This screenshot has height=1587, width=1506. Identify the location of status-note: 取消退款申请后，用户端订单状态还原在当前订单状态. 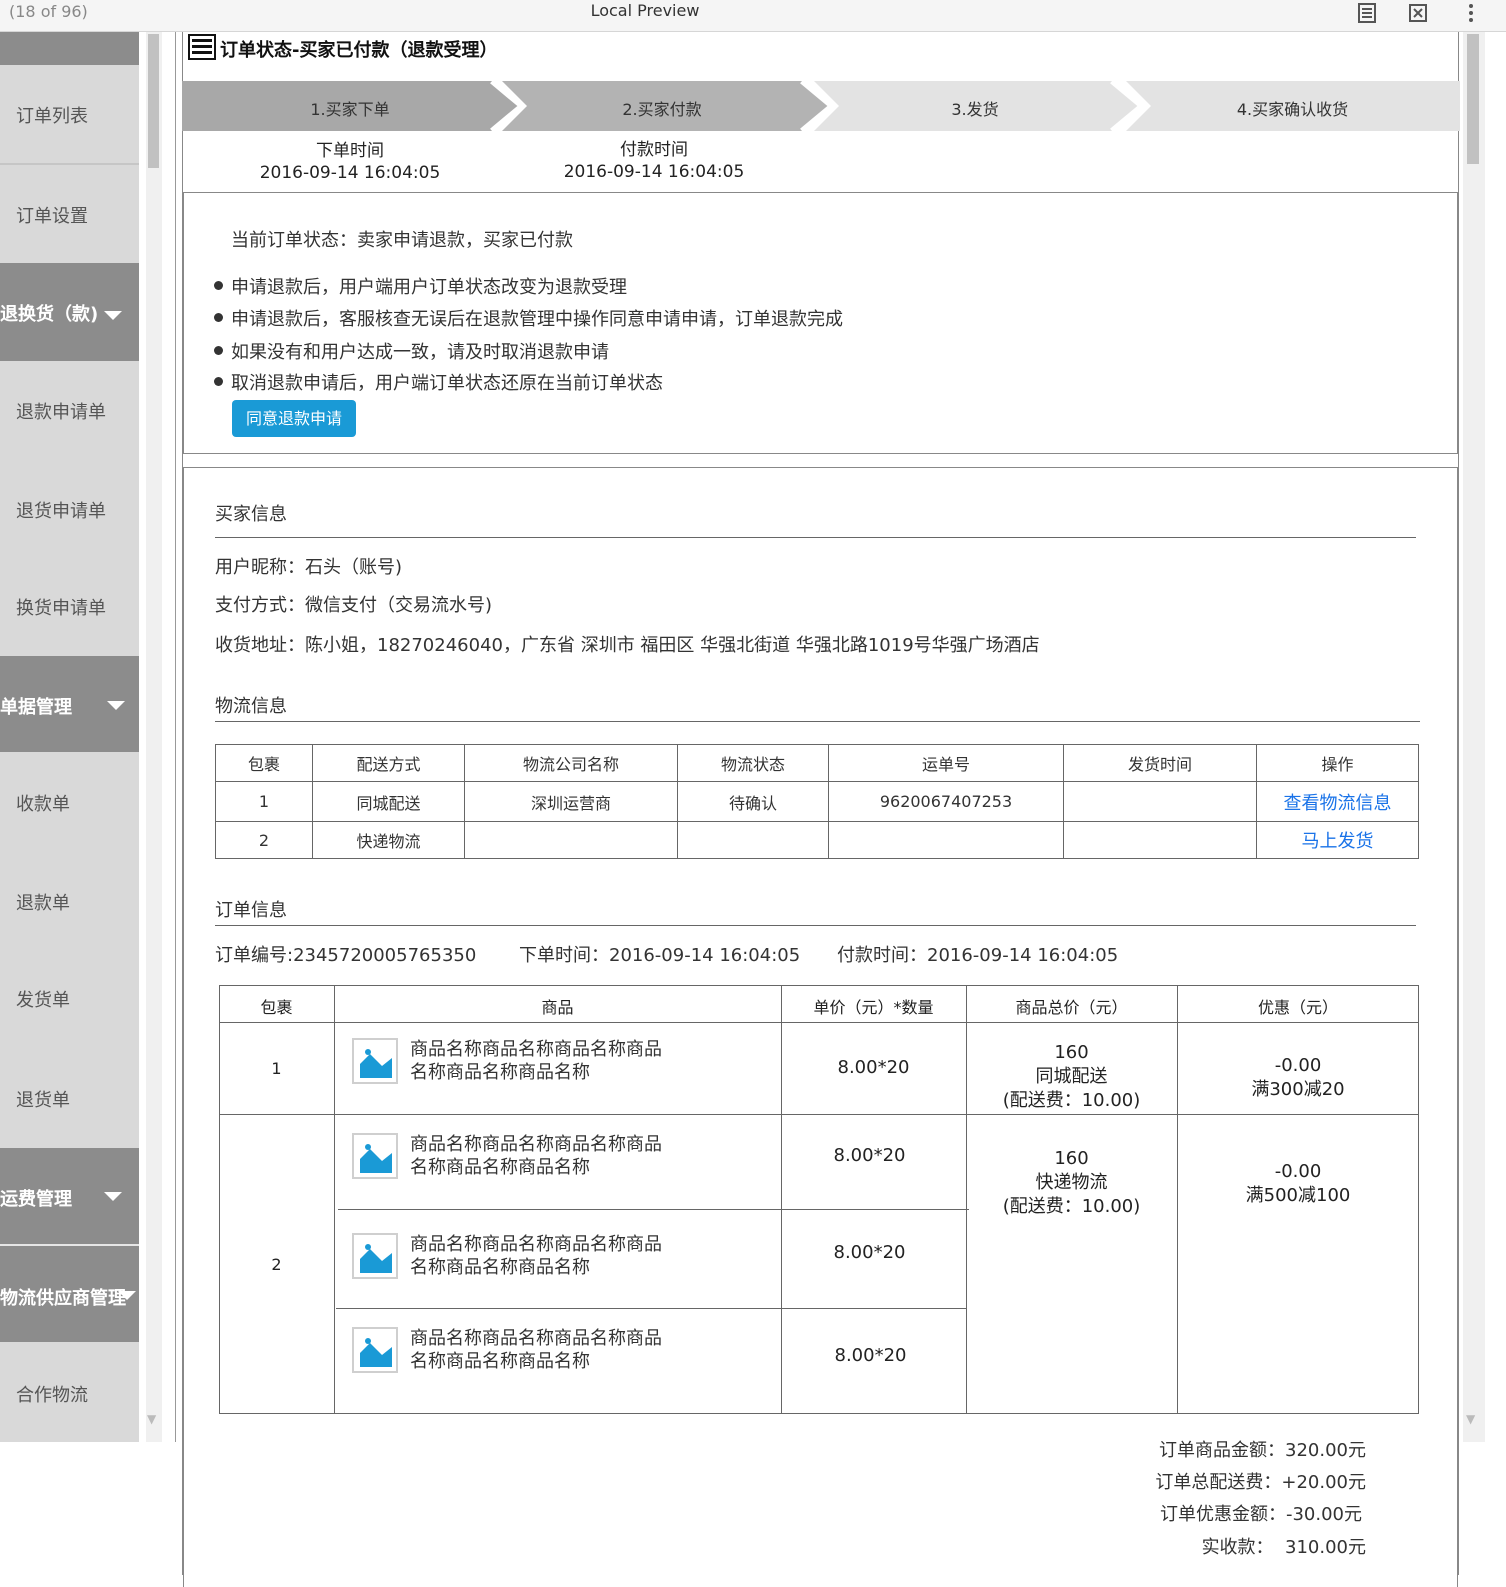
(438, 382).